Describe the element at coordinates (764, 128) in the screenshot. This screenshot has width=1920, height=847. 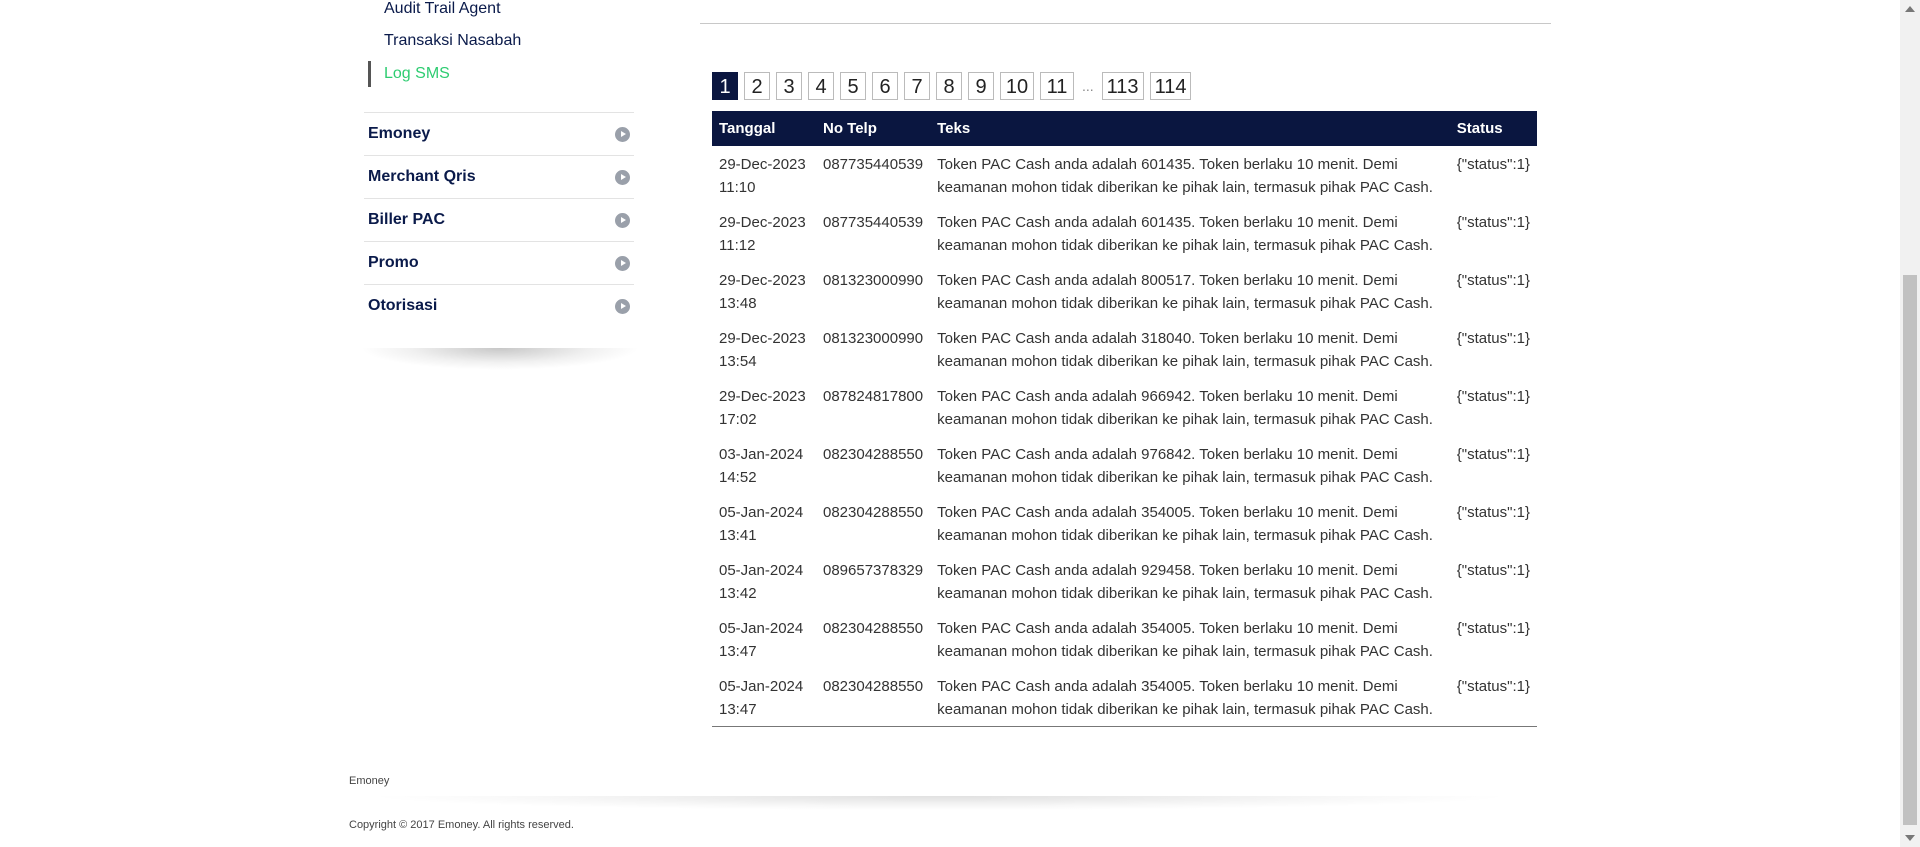
I see `column-header-tanggal: Tanggal` at that location.